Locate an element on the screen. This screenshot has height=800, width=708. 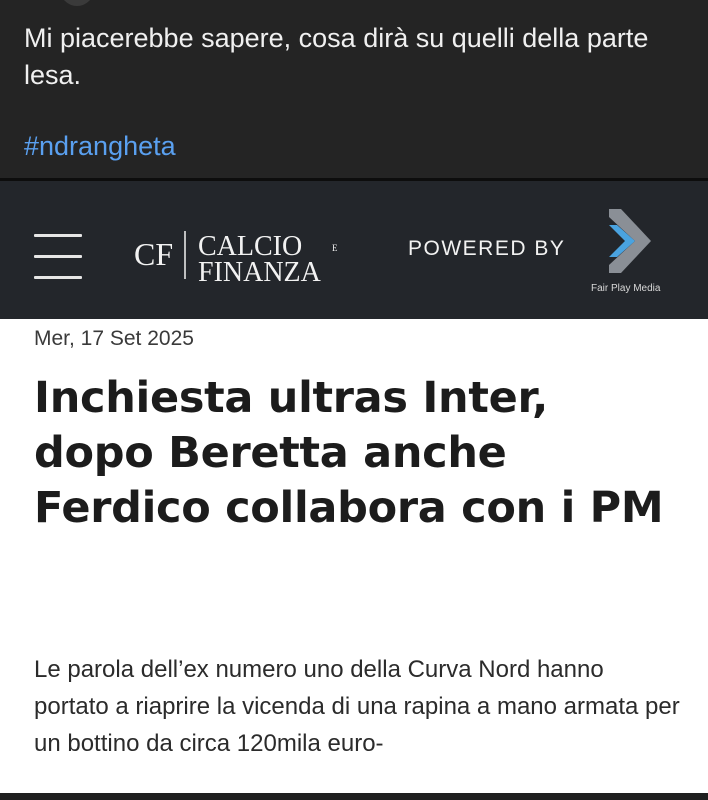
logo-cf-text: CF is located at coordinates (153, 254).